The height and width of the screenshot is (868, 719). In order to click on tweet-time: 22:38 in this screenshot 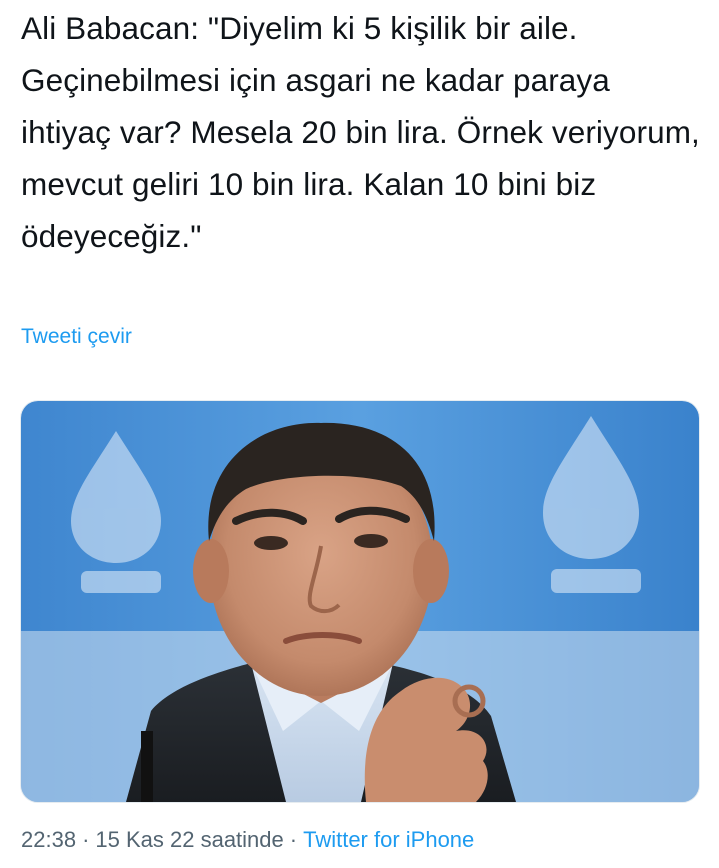, I will do `click(48, 839)`.